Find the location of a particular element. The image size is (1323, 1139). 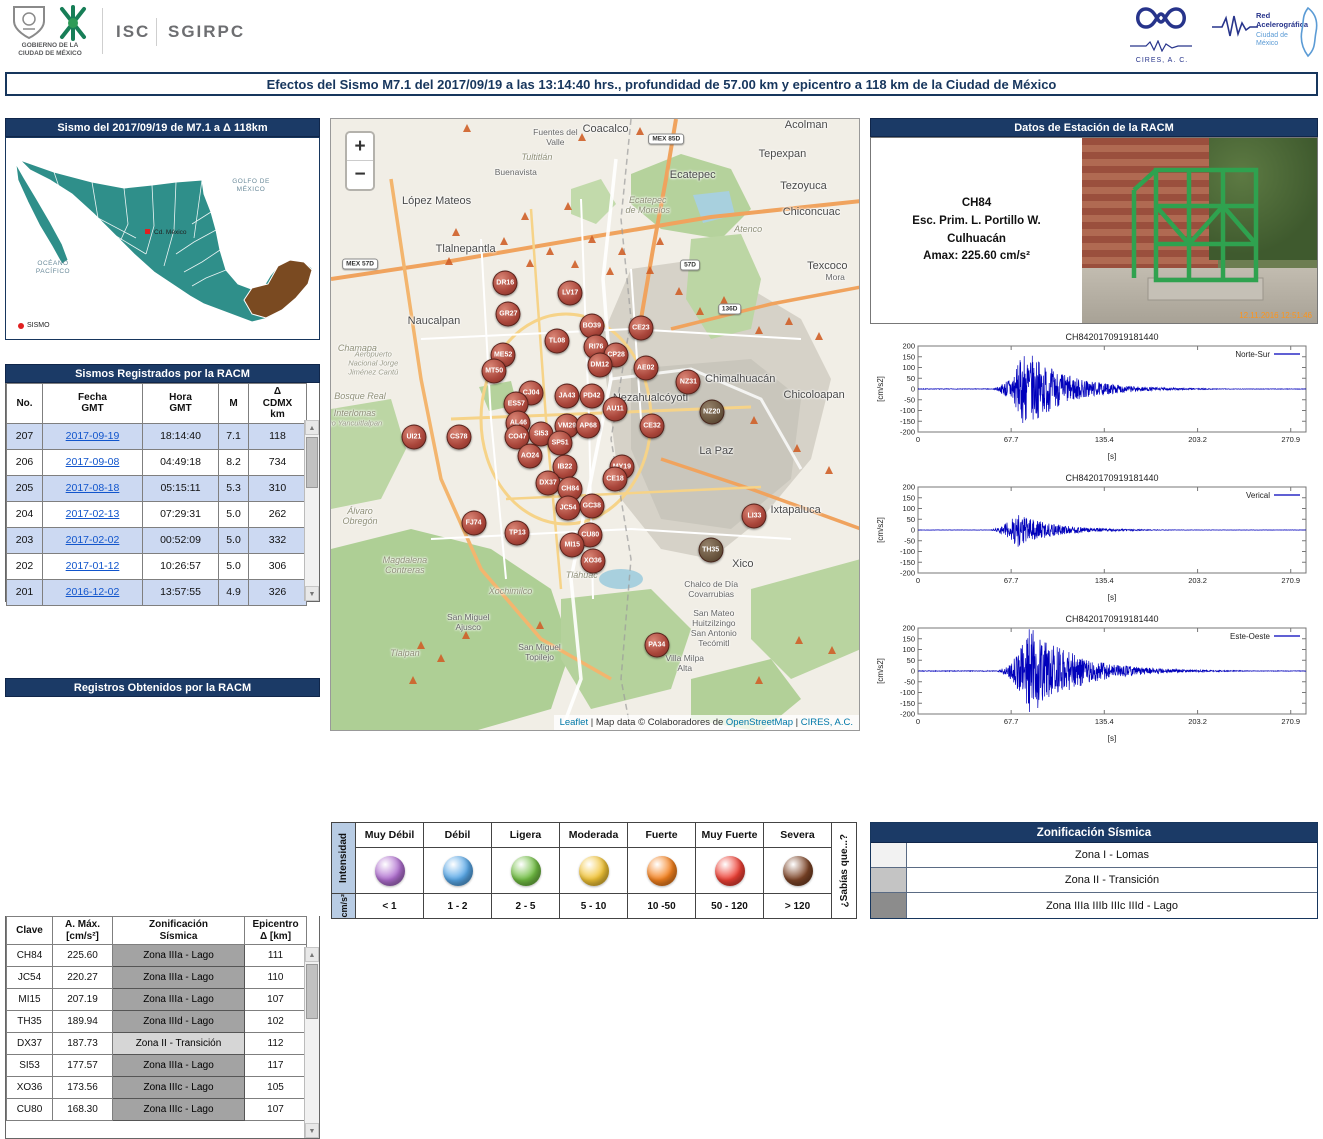

sismo-date-link: 2017-02-13 is located at coordinates (93, 514).